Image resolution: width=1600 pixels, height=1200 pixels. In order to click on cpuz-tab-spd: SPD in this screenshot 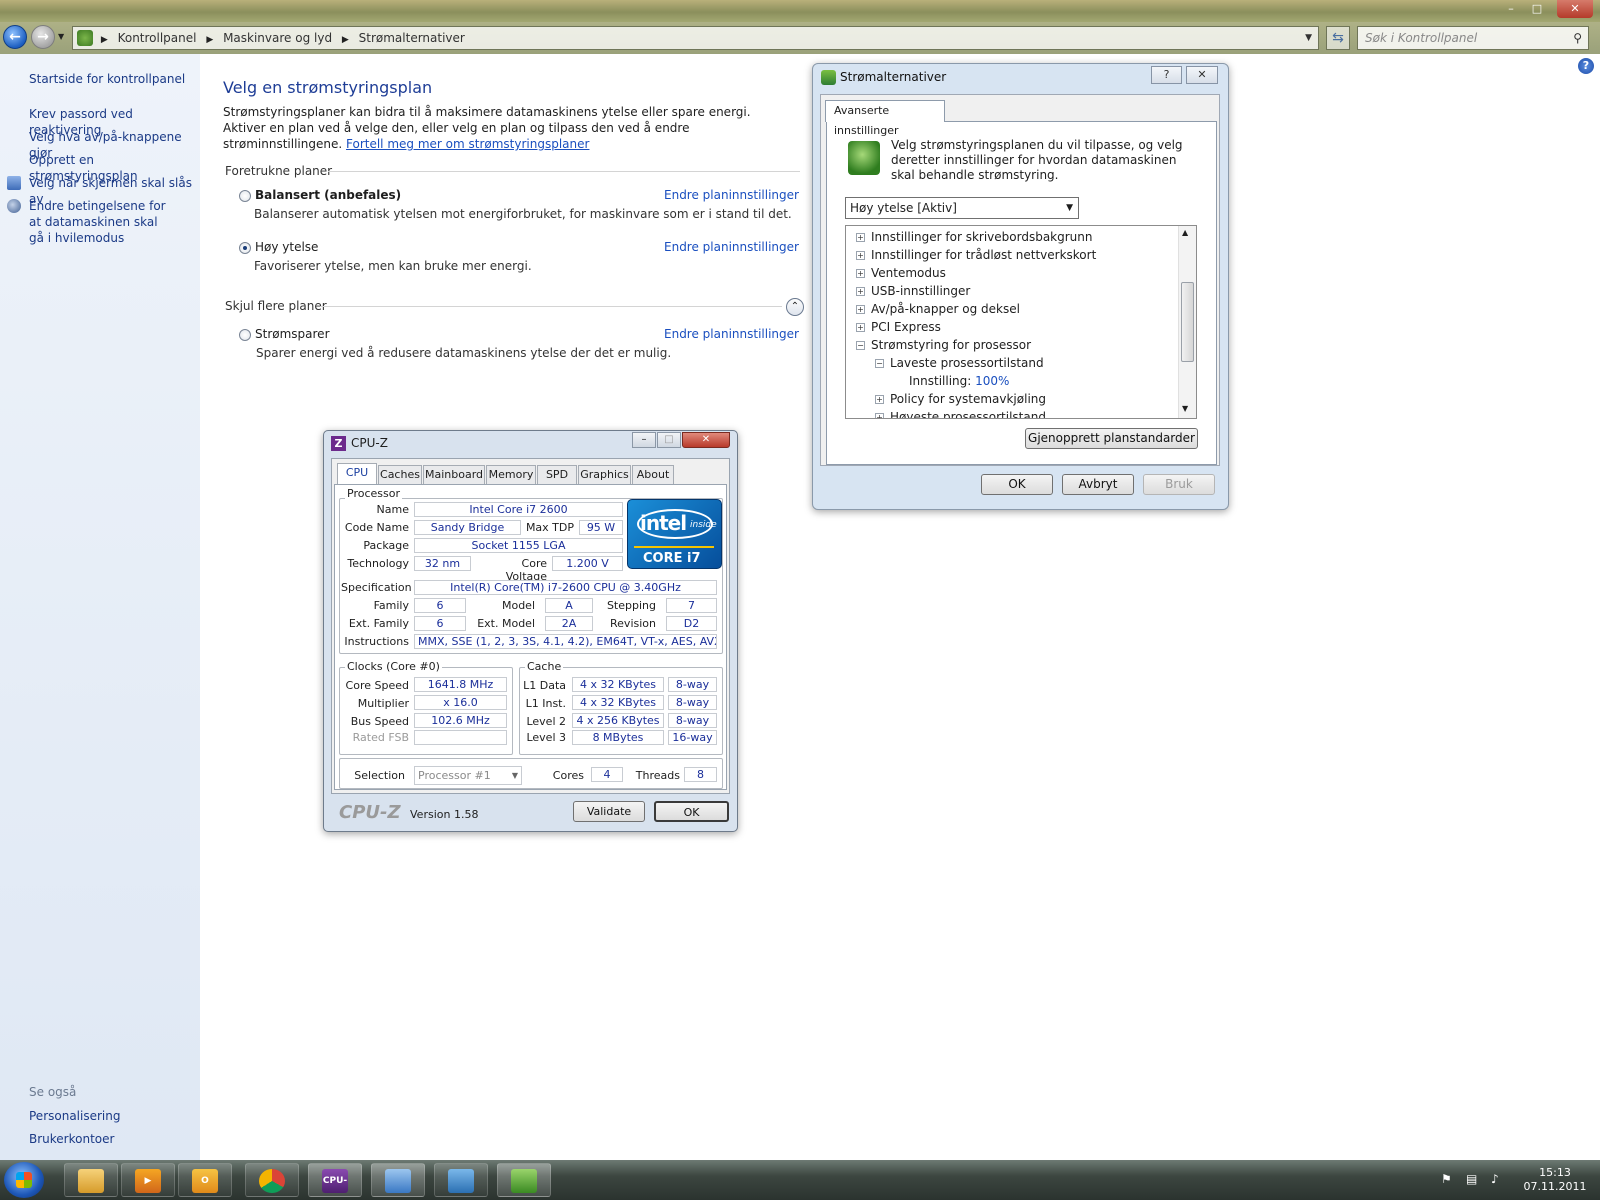, I will do `click(557, 475)`.